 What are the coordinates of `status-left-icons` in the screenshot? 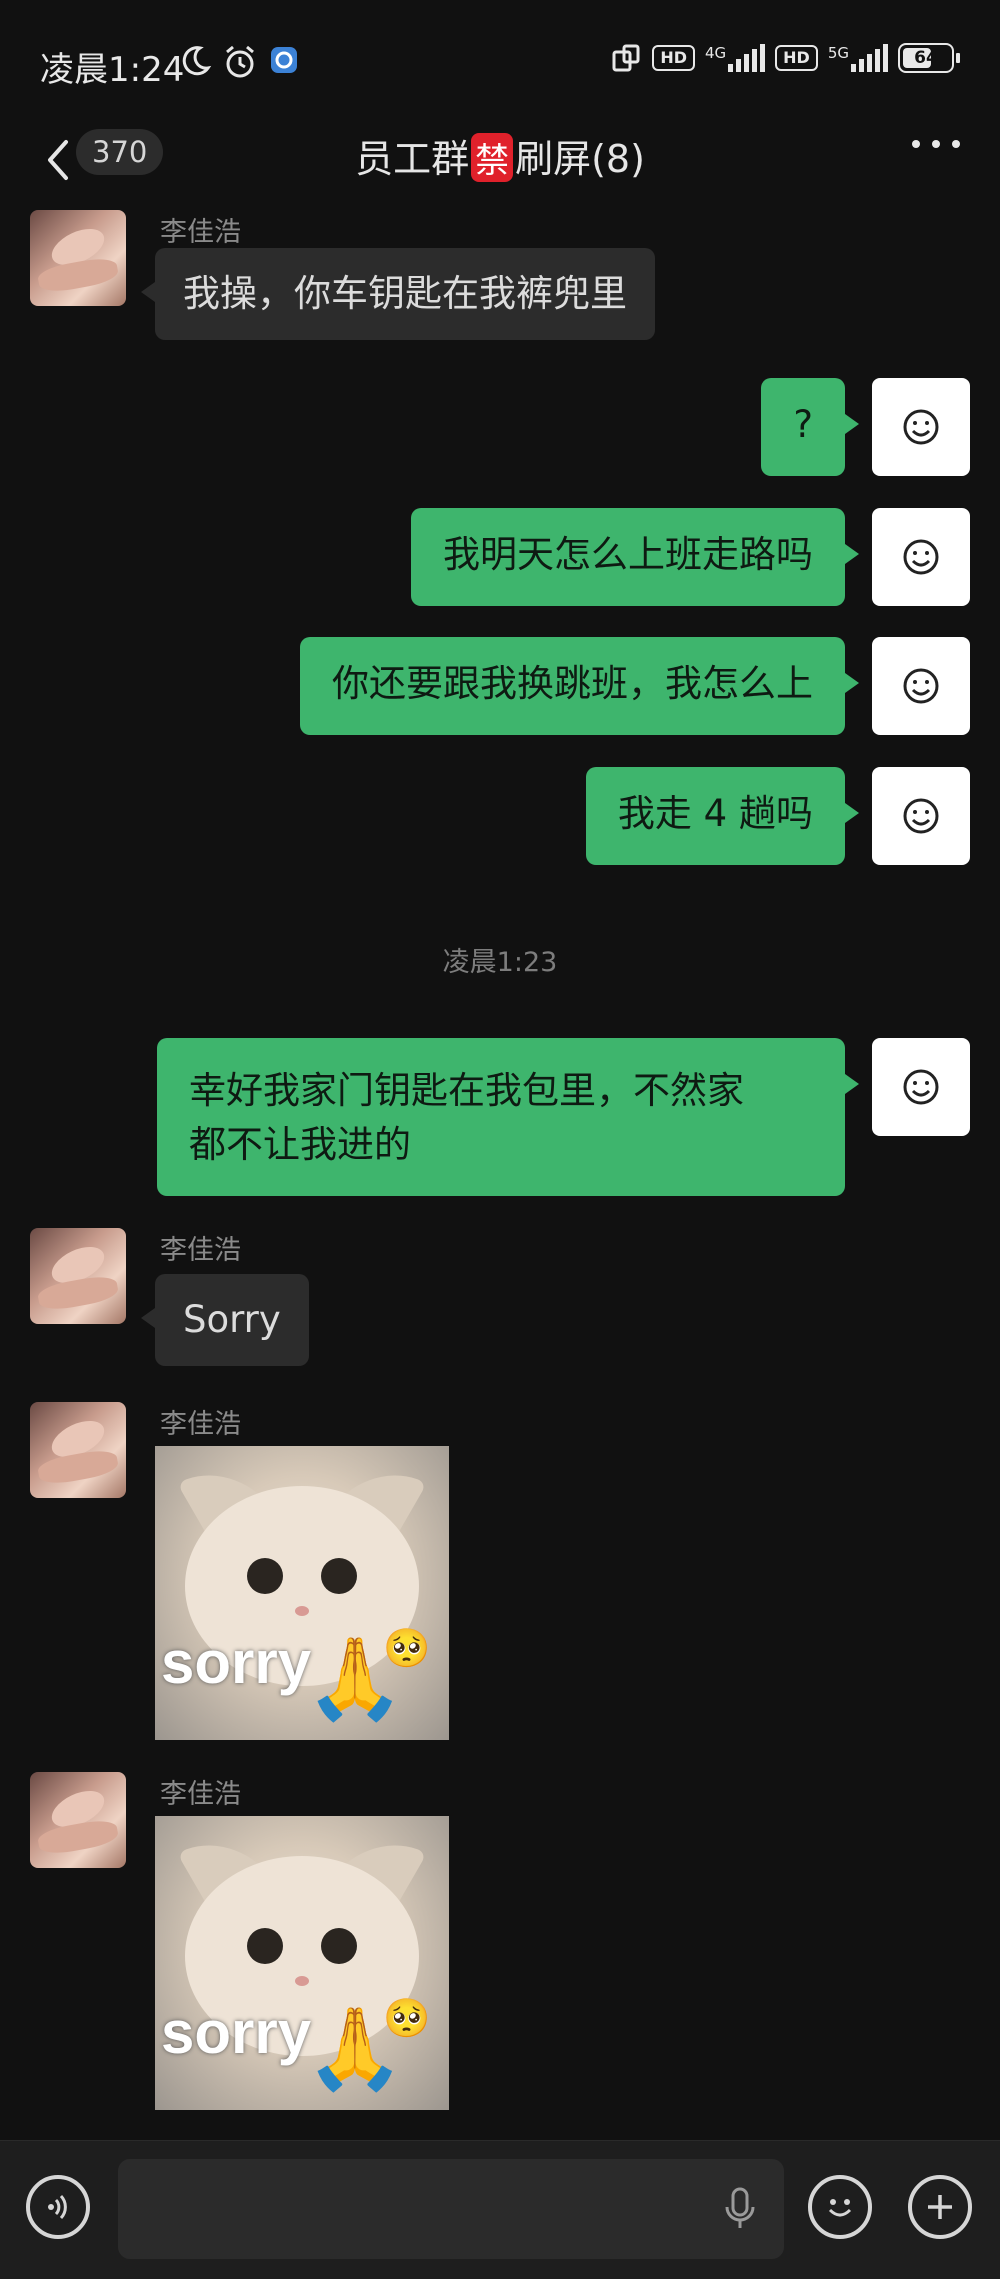 It's located at (239, 62).